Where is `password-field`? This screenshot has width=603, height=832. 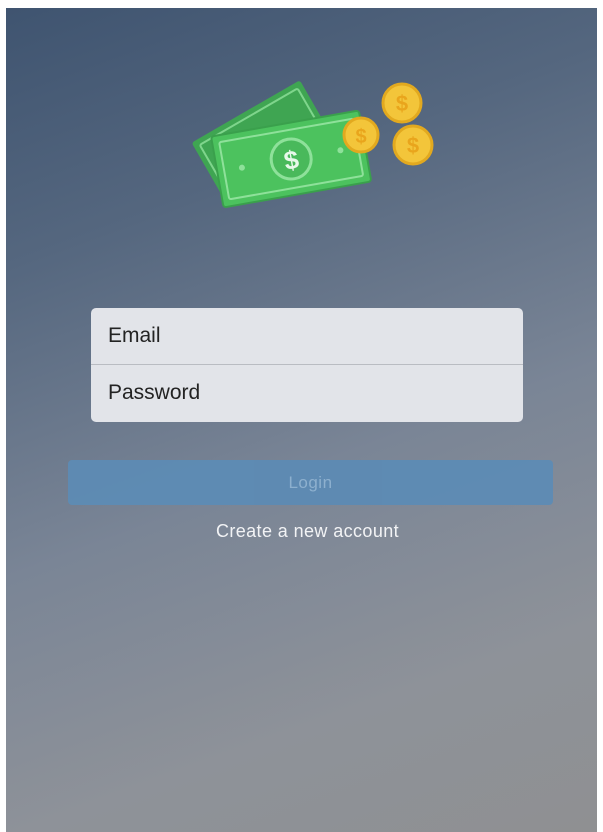
password-field is located at coordinates (307, 393).